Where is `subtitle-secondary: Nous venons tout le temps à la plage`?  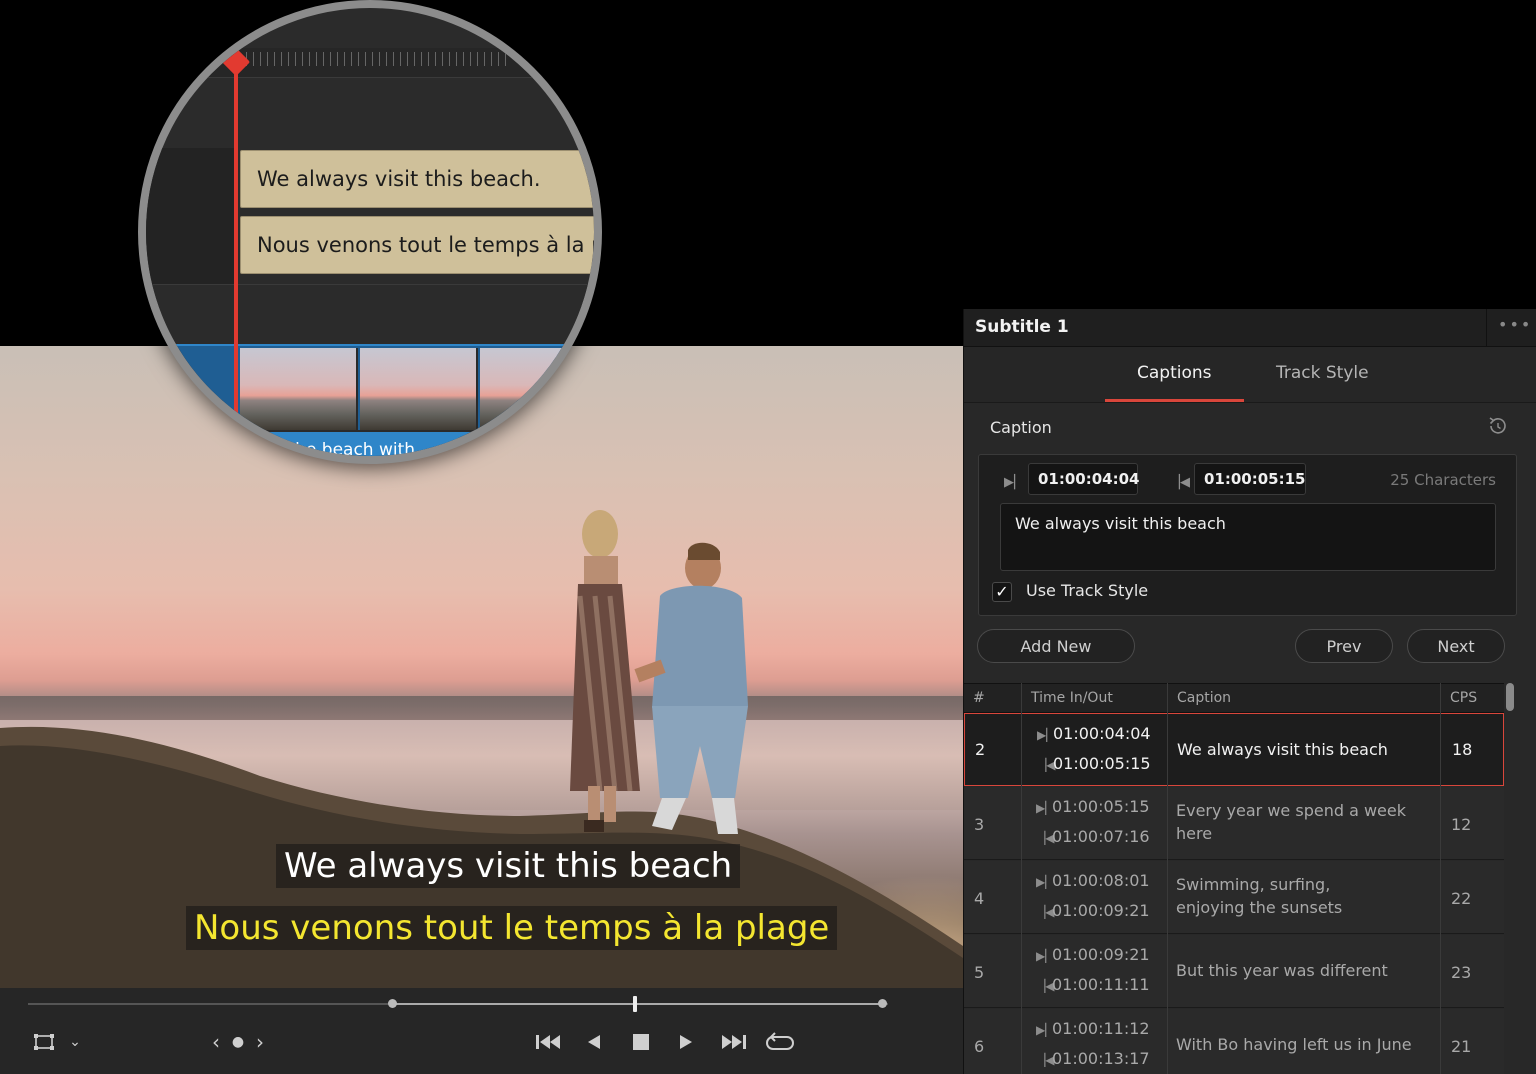
subtitle-secondary: Nous venons tout le temps à la plage is located at coordinates (512, 928).